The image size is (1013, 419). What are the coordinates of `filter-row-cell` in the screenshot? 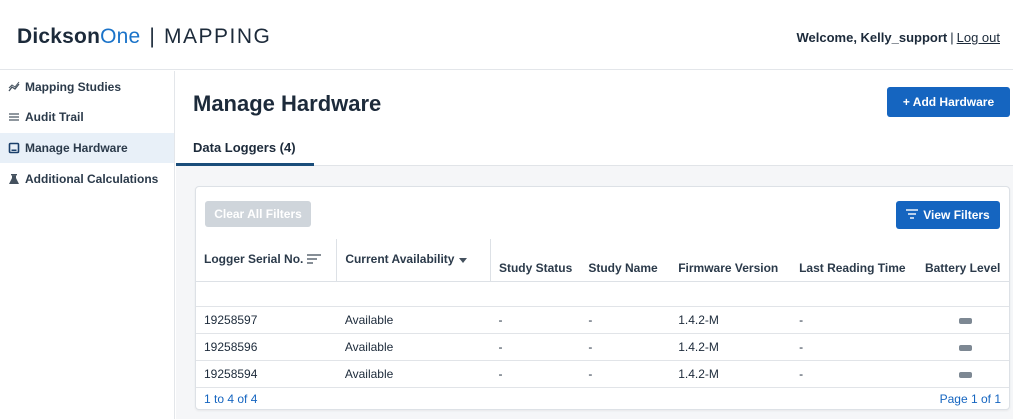 It's located at (602, 294).